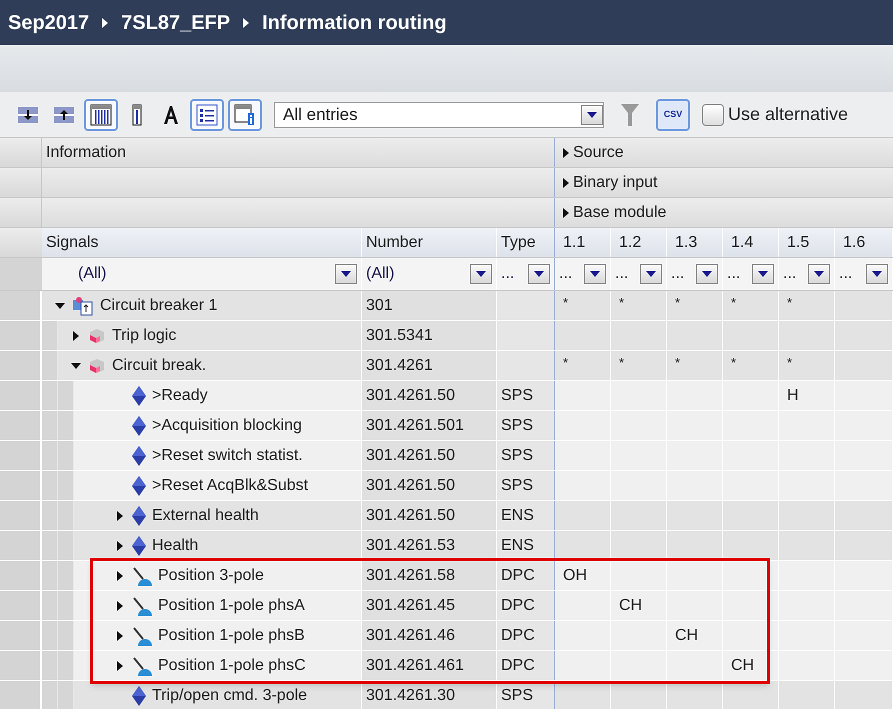 This screenshot has width=893, height=709. What do you see at coordinates (526, 242) in the screenshot?
I see `column-header: Type` at bounding box center [526, 242].